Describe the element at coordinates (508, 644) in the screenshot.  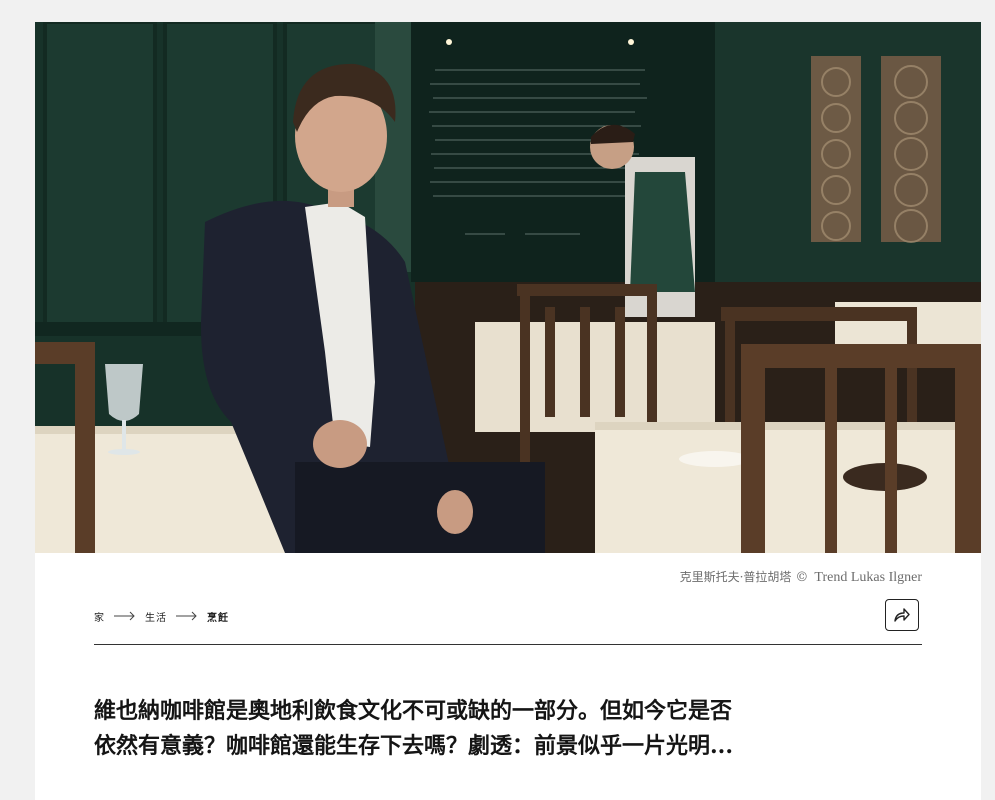
I see `divider` at that location.